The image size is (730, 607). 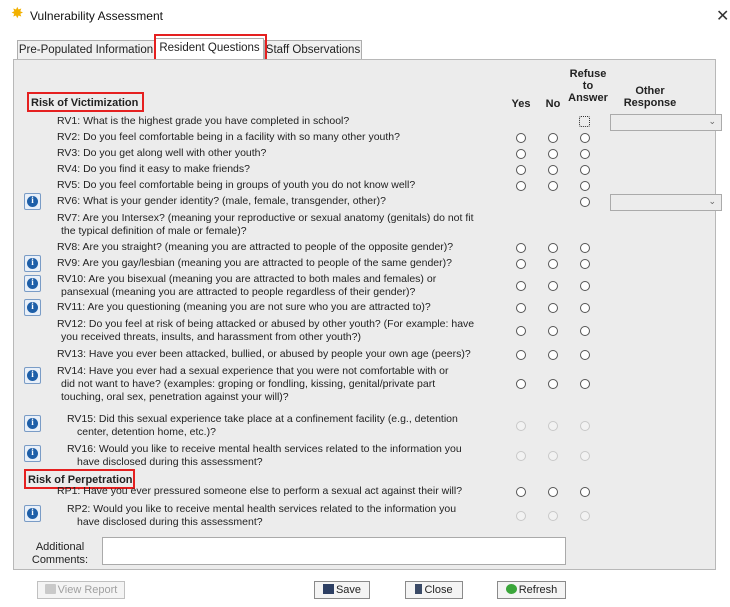 I want to click on rv15-info-button: i, so click(x=32, y=423).